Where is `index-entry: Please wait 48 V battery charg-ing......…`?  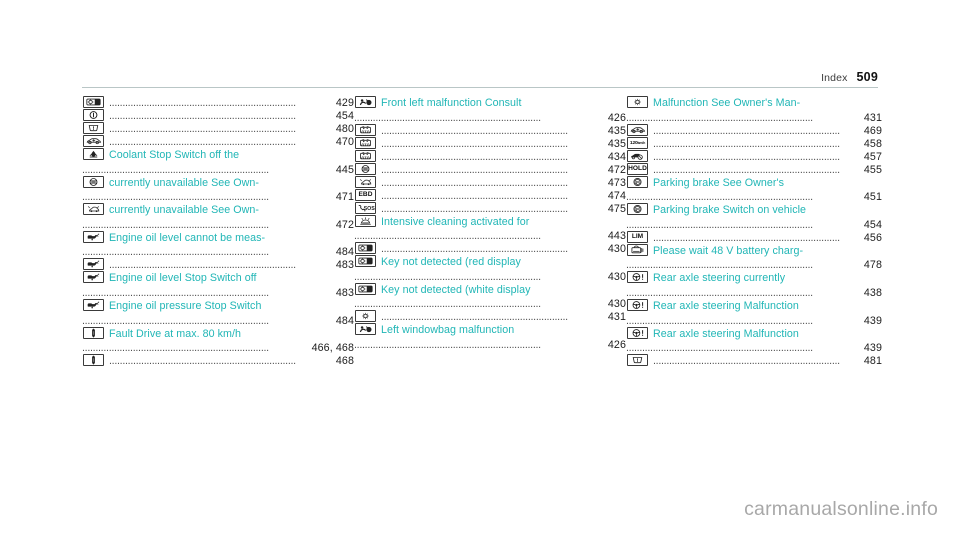
index-entry: Please wait 48 V battery charg-ing......… is located at coordinates (754, 257).